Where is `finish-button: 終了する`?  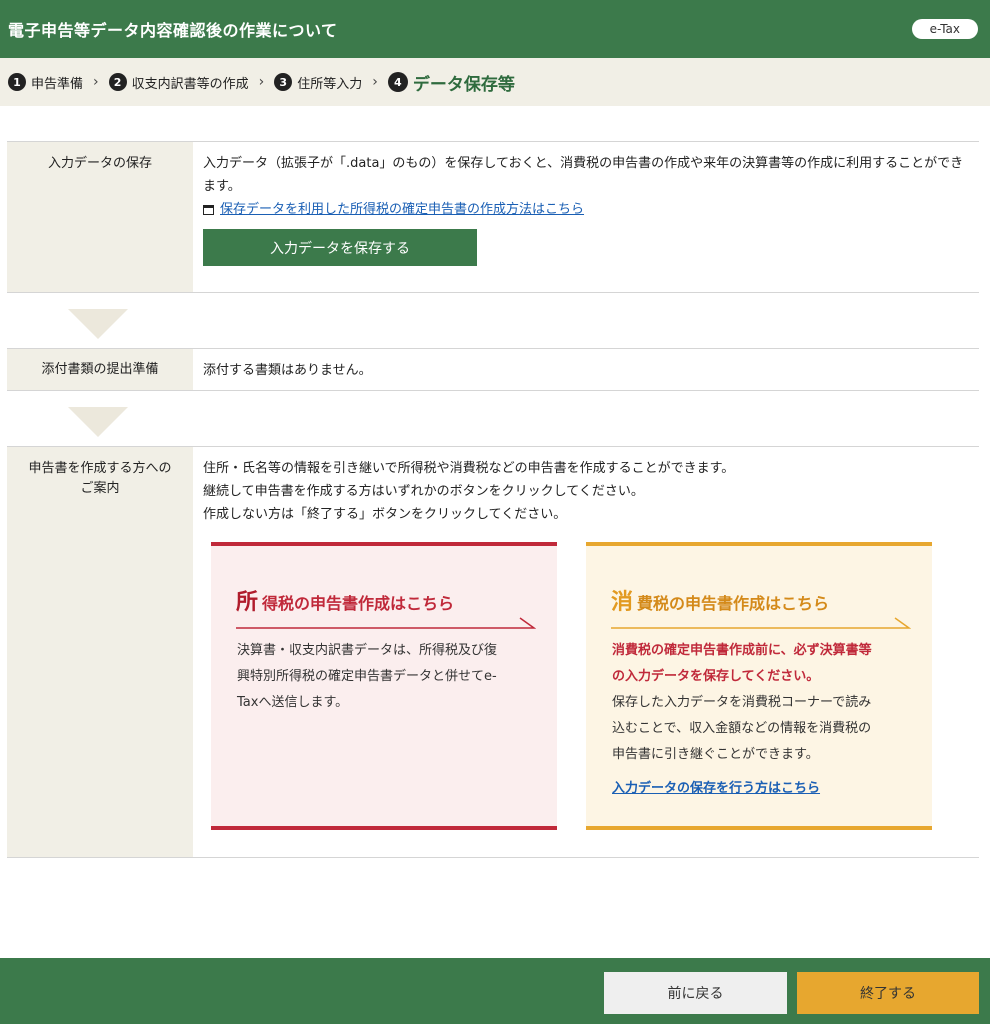
finish-button: 終了する is located at coordinates (888, 993).